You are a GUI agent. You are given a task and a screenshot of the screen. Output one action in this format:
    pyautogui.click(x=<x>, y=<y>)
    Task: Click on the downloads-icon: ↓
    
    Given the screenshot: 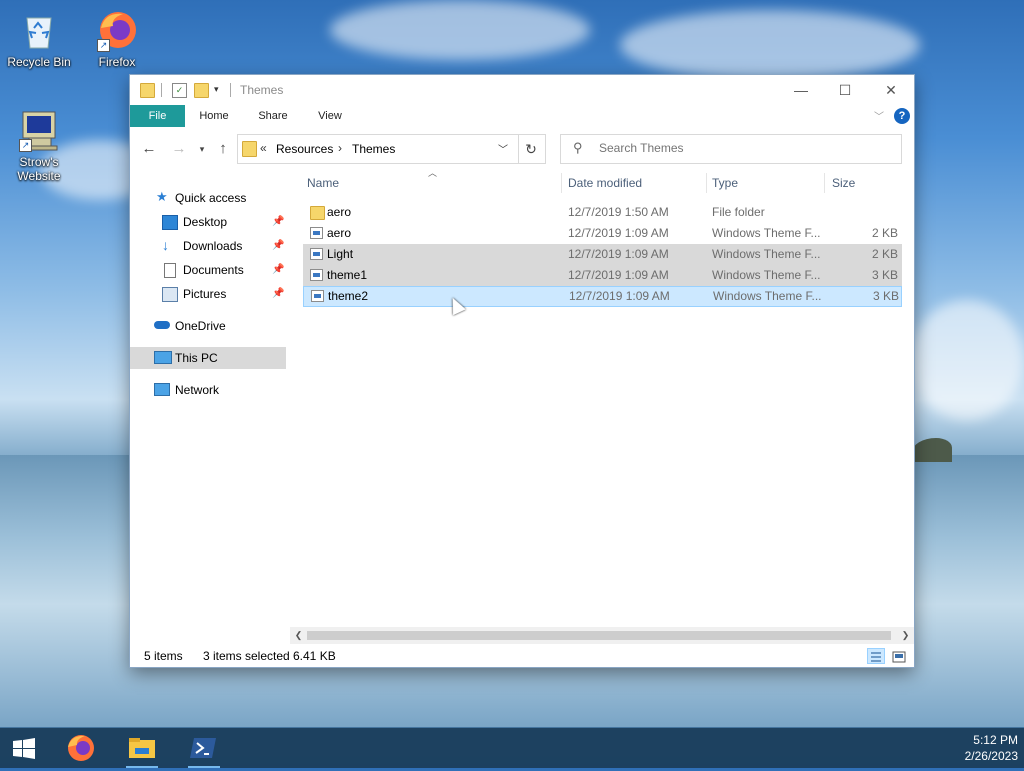 What is the action you would take?
    pyautogui.click(x=165, y=245)
    